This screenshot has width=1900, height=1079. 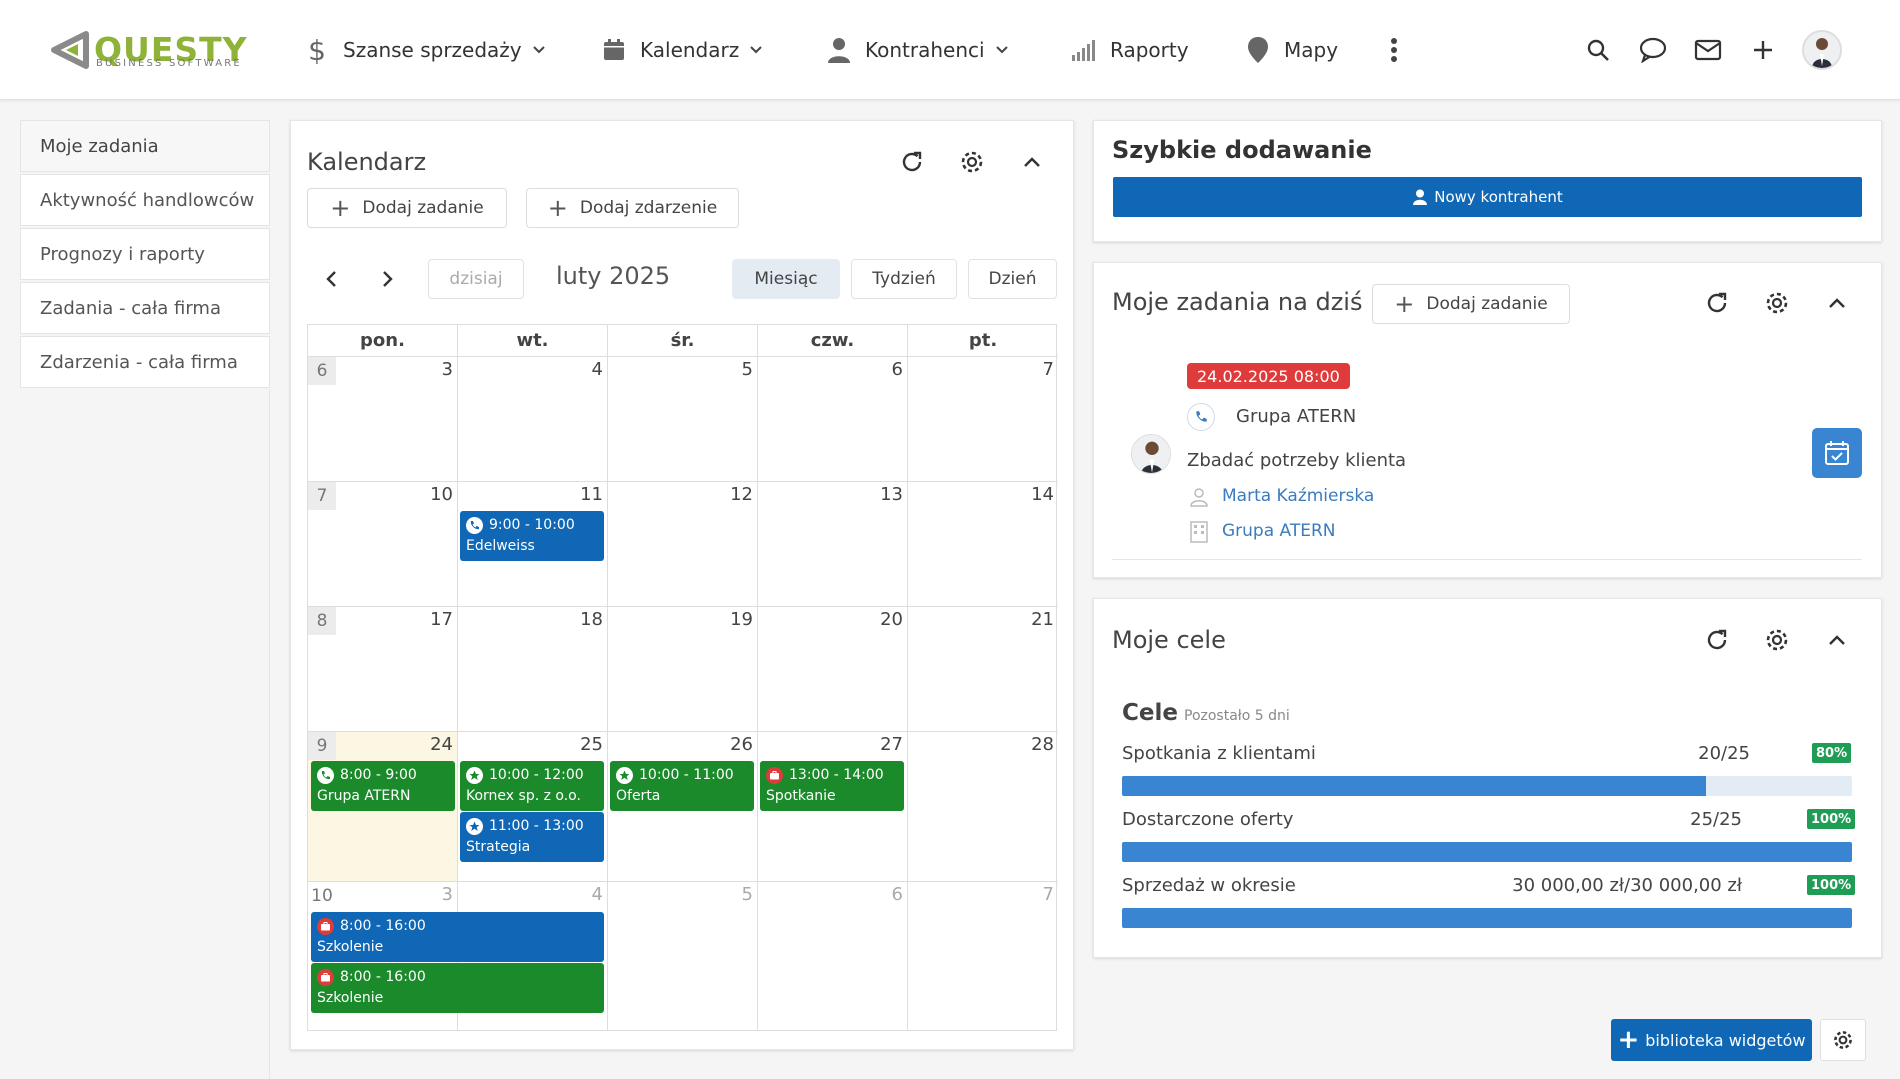 What do you see at coordinates (682, 786) in the screenshot?
I see `calendar-event: 10:00 - 11:00 Oferta` at bounding box center [682, 786].